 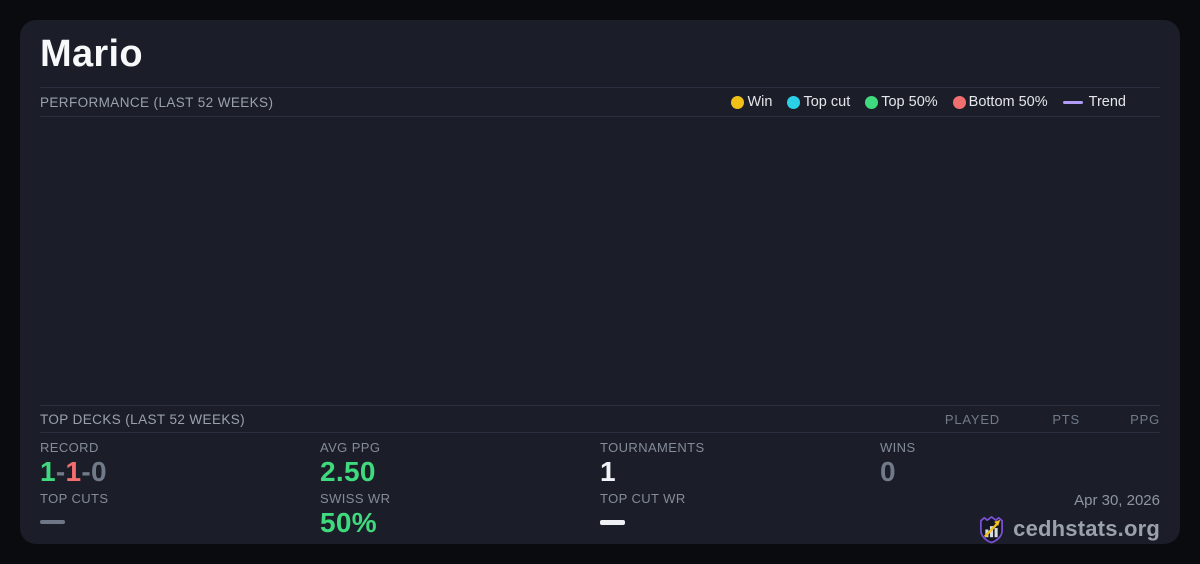 I want to click on stat-record: RECORD 1-1-0, so click(x=180, y=464).